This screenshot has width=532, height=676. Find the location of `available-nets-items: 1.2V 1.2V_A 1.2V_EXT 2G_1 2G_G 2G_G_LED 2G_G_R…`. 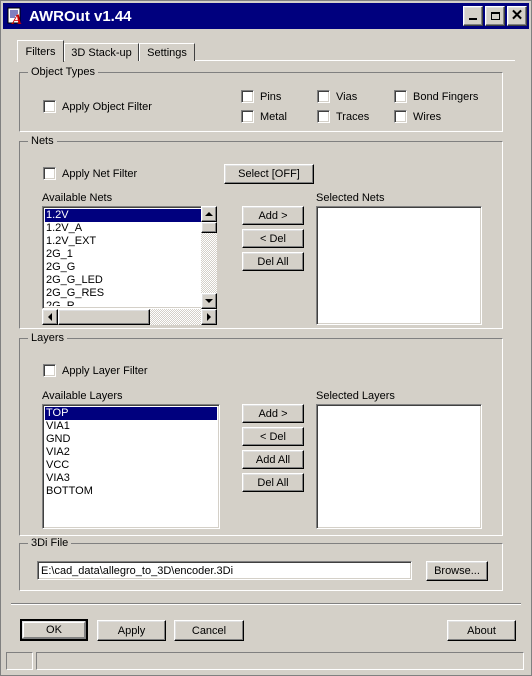

available-nets-items: 1.2V 1.2V_A 1.2V_EXT 2G_1 2G_G 2G_G_LED 2G_G_R… is located at coordinates (125, 257).